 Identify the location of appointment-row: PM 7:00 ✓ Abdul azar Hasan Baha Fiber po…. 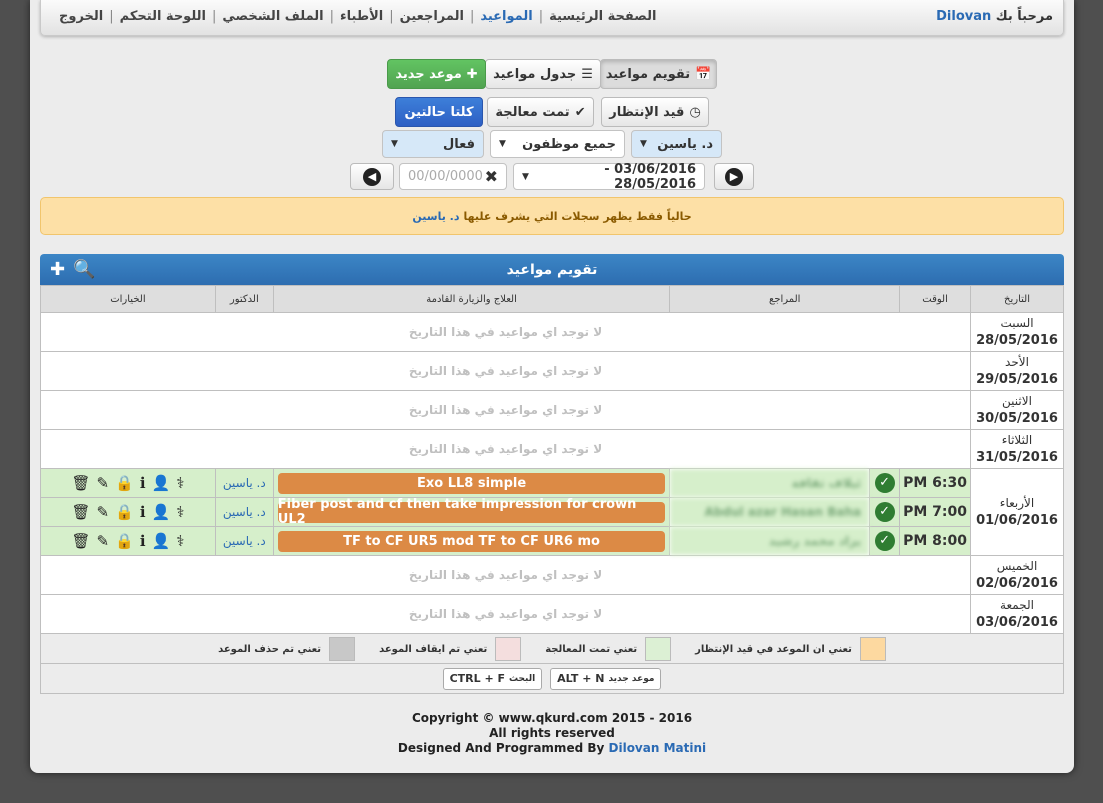
(552, 512).